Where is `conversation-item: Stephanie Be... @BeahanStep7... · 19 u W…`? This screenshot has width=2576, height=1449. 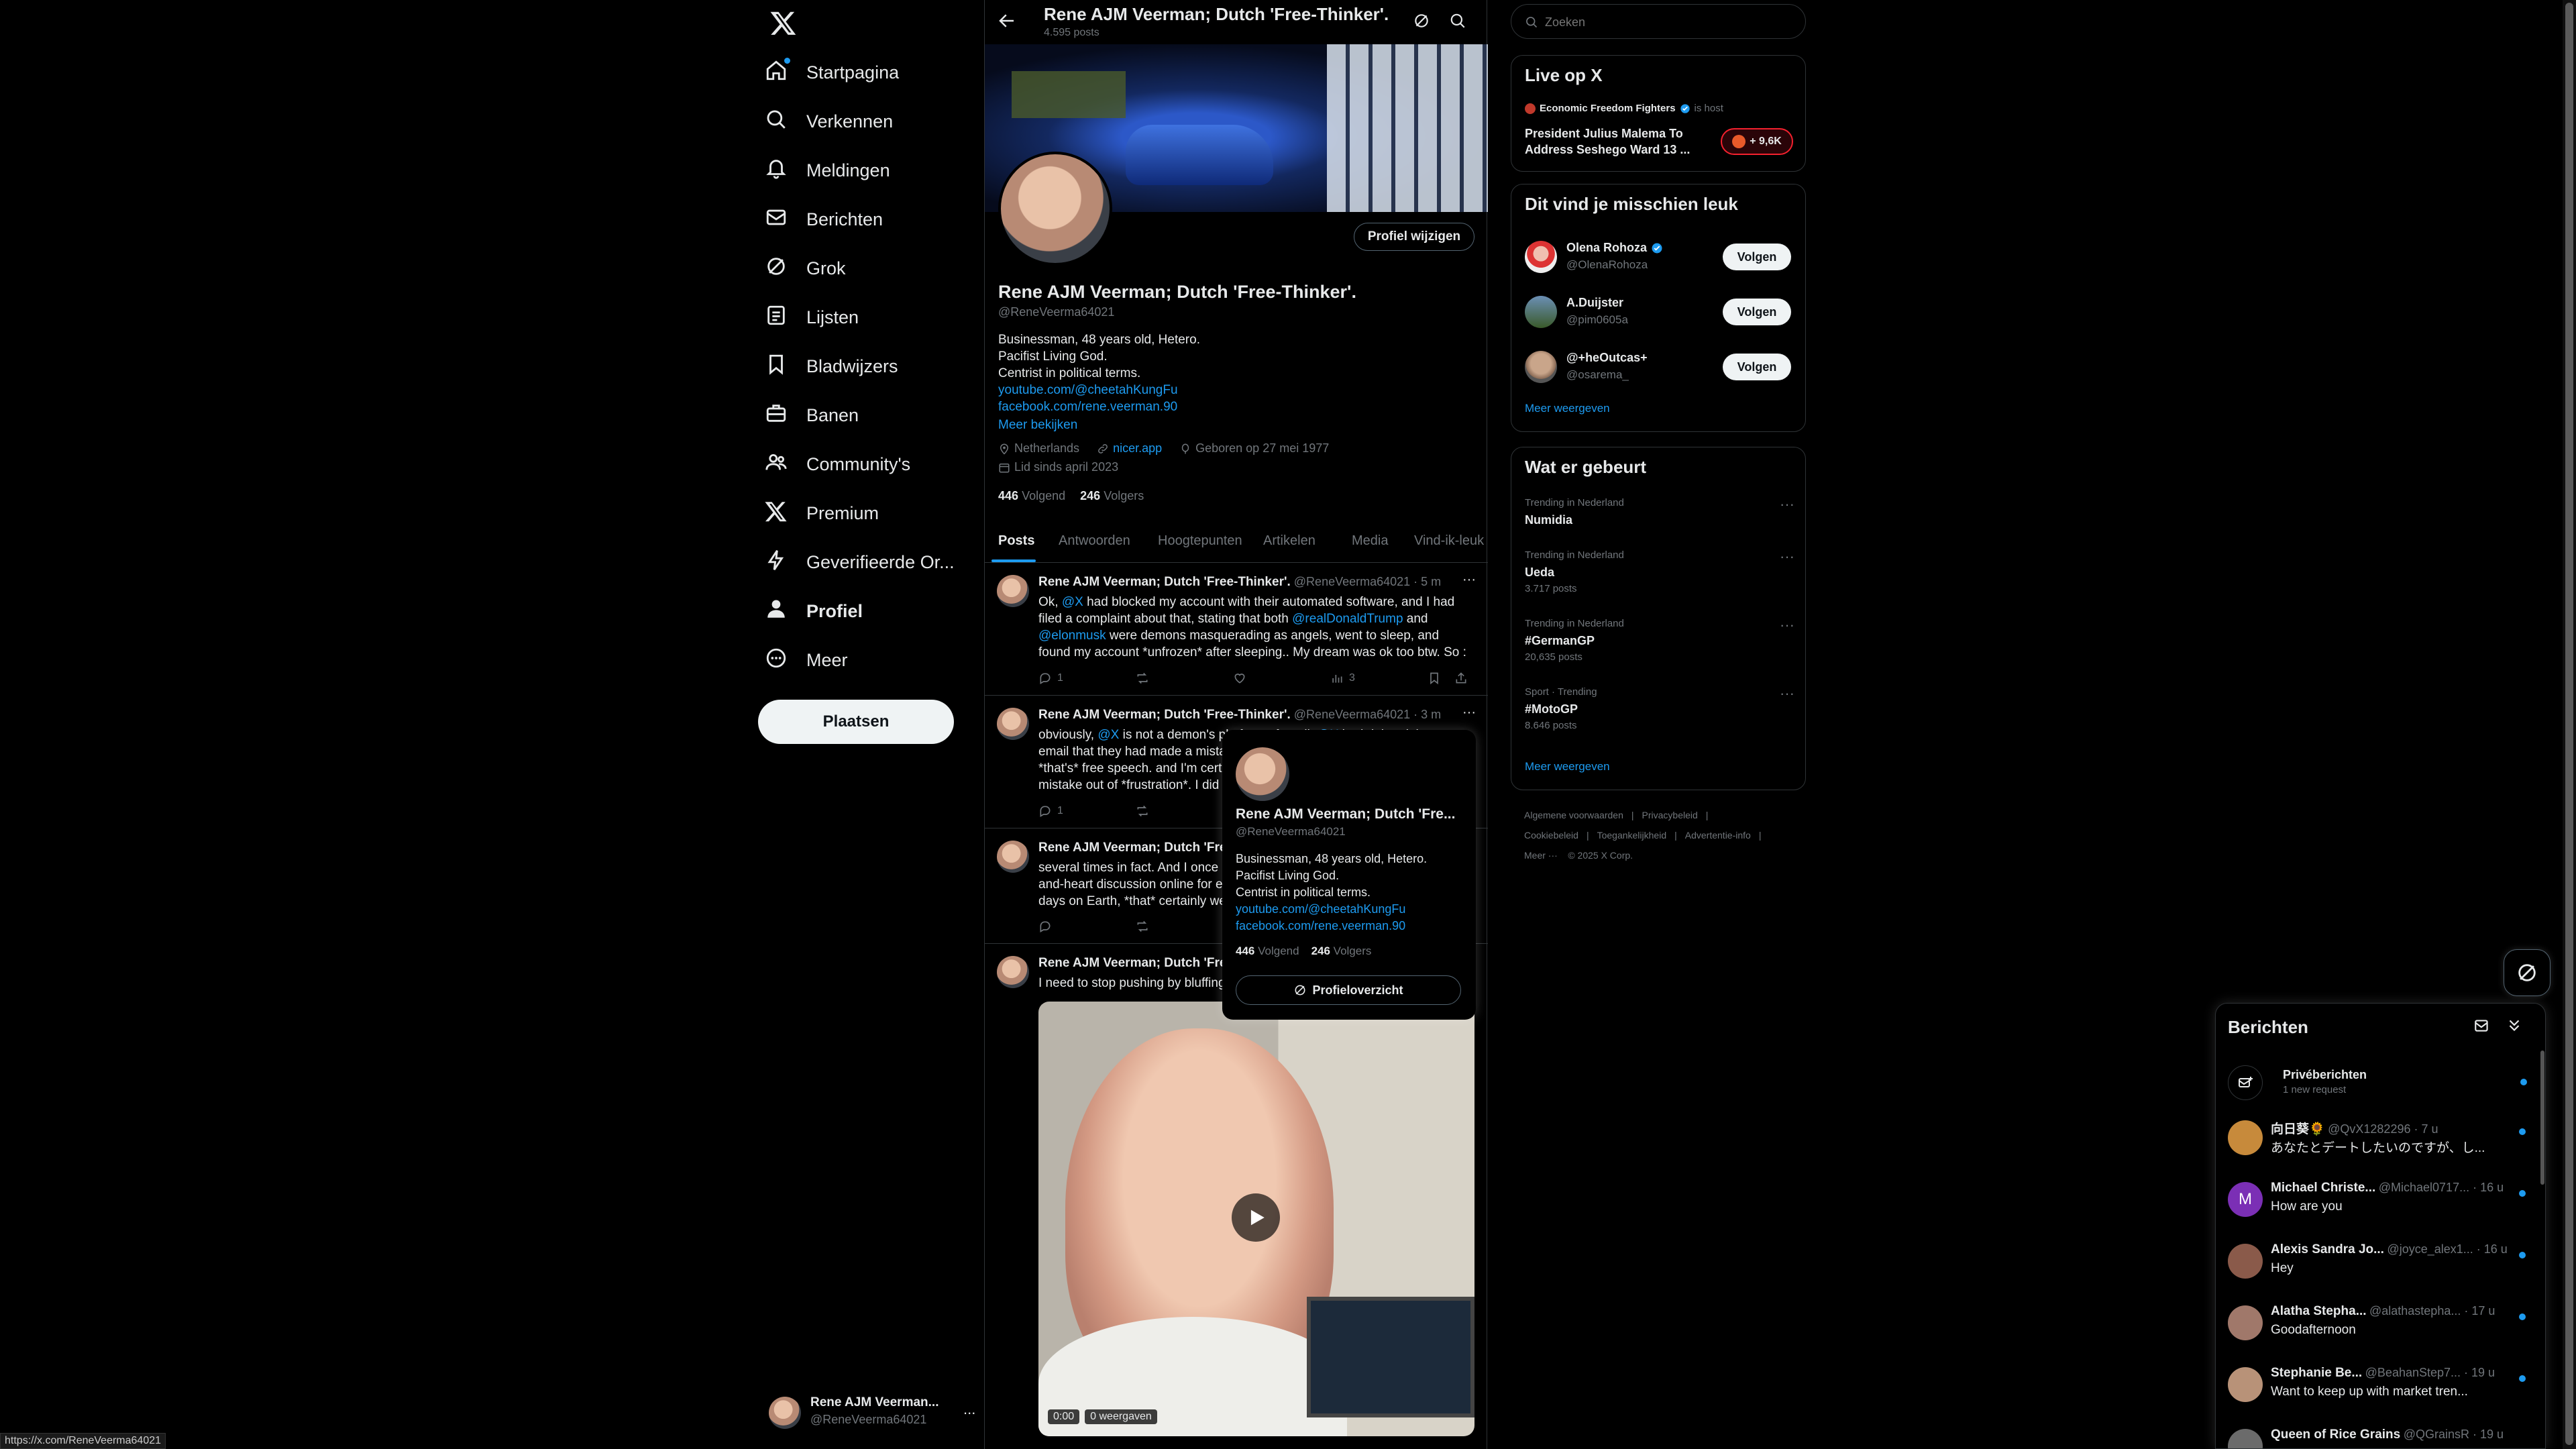
conversation-item: Stephanie Be... @BeahanStep7... · 19 u W… is located at coordinates (2380, 1387).